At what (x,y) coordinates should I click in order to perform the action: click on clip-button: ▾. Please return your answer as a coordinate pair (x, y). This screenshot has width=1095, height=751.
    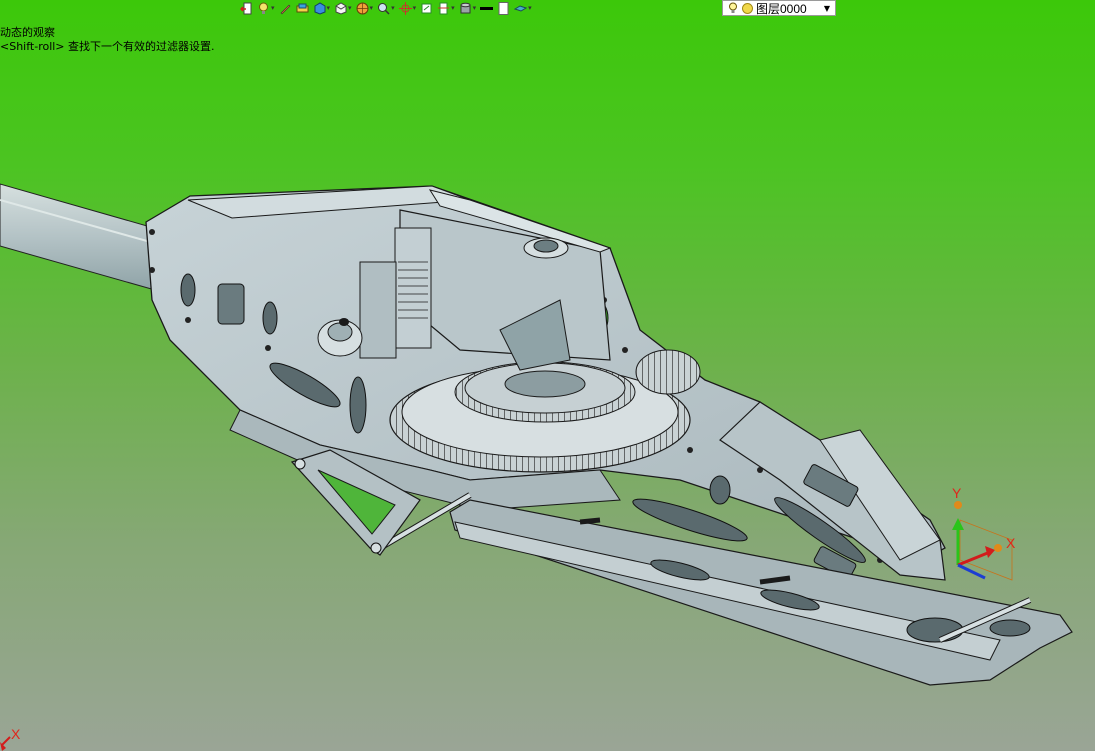
    Looking at the image, I should click on (446, 8).